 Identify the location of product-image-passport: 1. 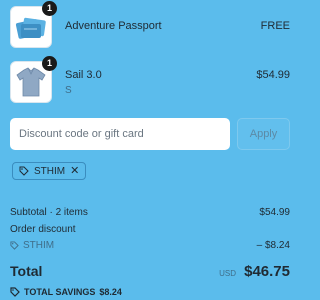
(33, 24).